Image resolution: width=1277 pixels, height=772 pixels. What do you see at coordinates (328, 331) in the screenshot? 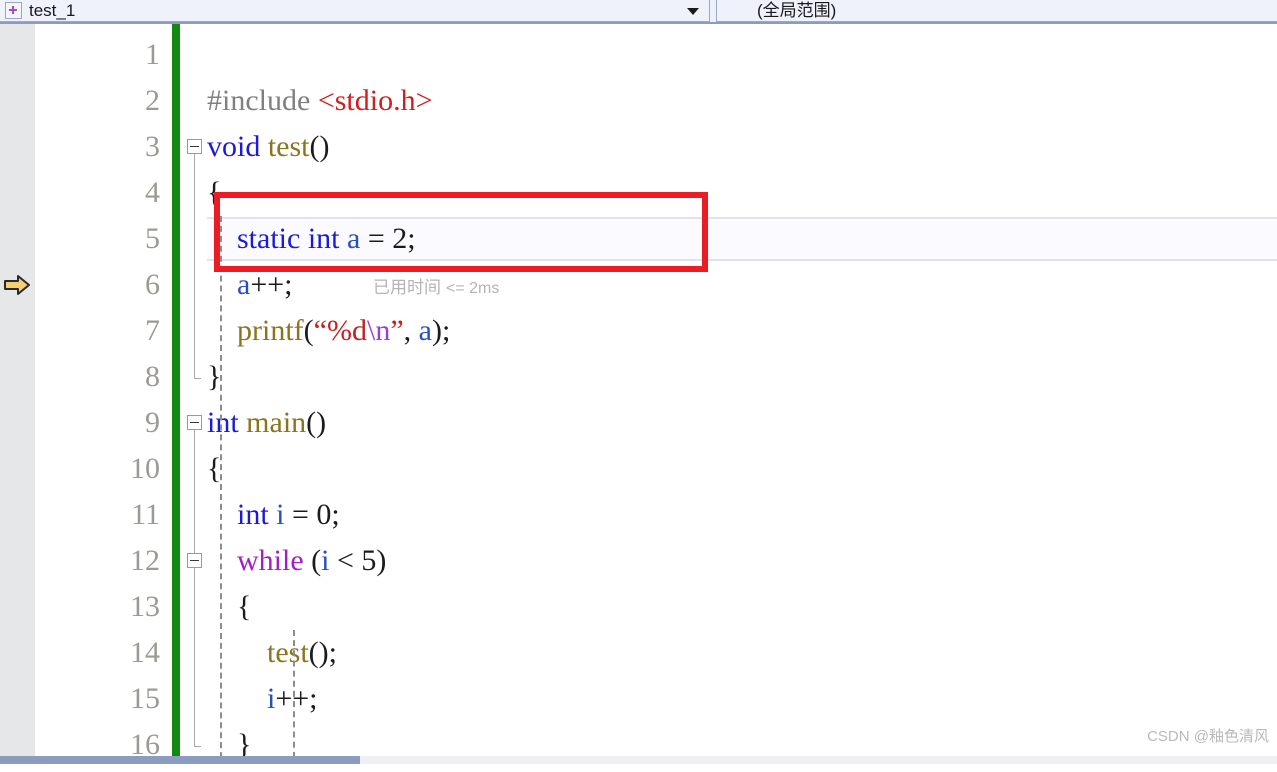
I see `code-line: printf(“%d\n”, a);` at bounding box center [328, 331].